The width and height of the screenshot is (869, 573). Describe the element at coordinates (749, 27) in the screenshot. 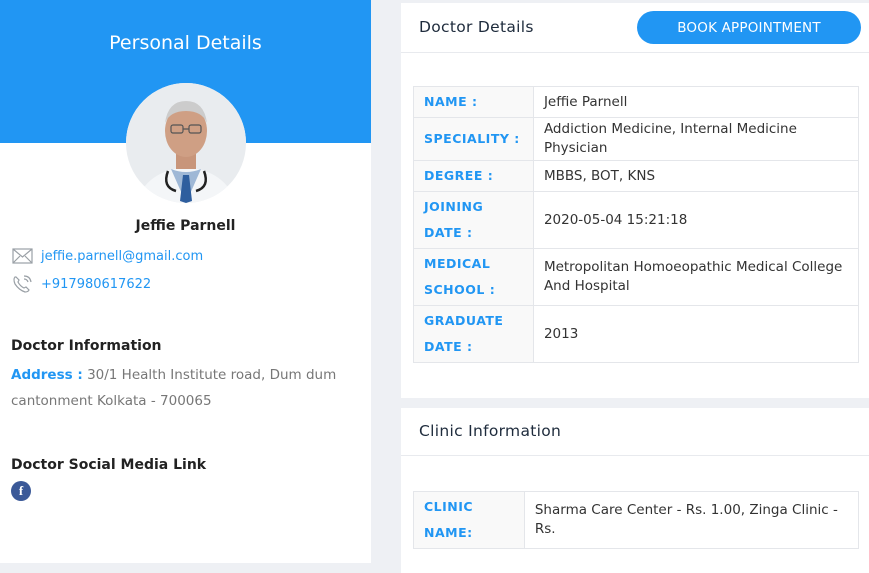

I see `book-appointment-button: BOOK APPOINTMENT` at that location.